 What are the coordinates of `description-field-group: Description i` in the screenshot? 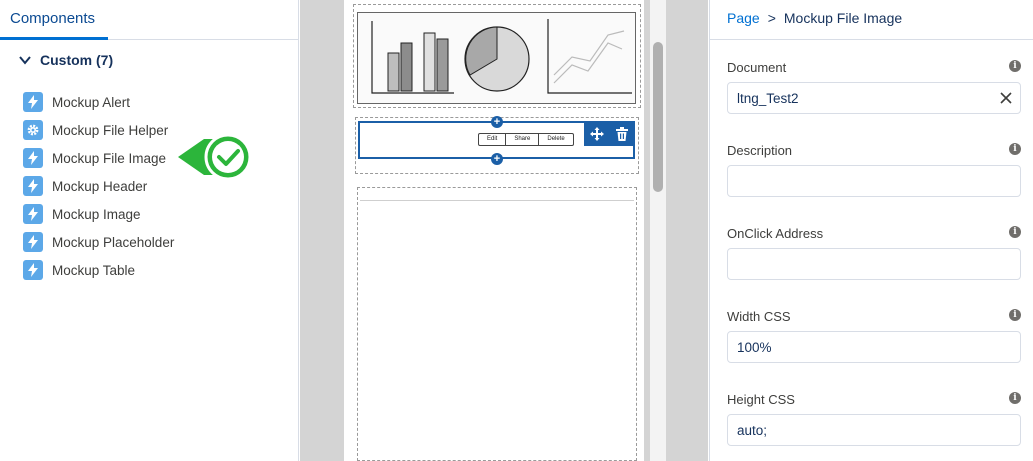 It's located at (874, 170).